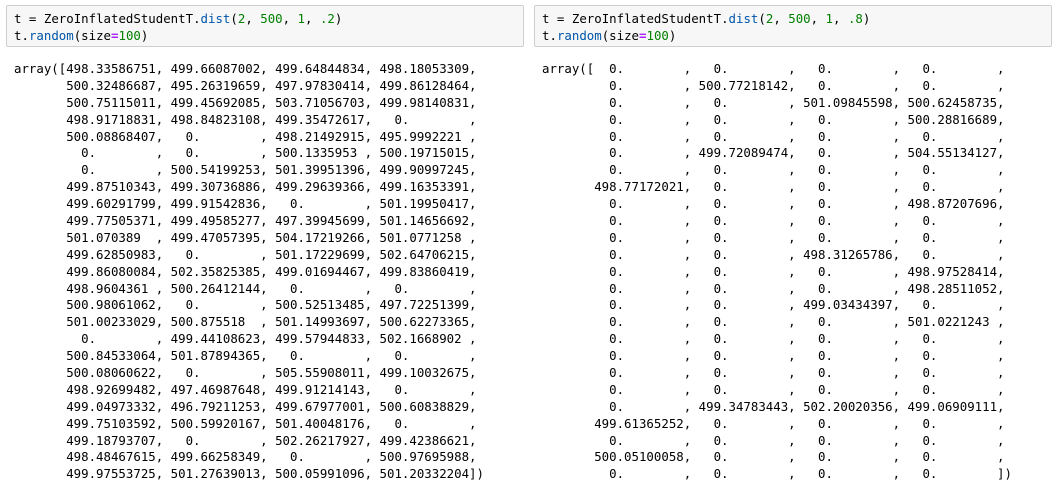 The width and height of the screenshot is (1056, 487). What do you see at coordinates (773, 271) in the screenshot?
I see `output-line: 0. , 0. , 0. , 498.97528414,` at bounding box center [773, 271].